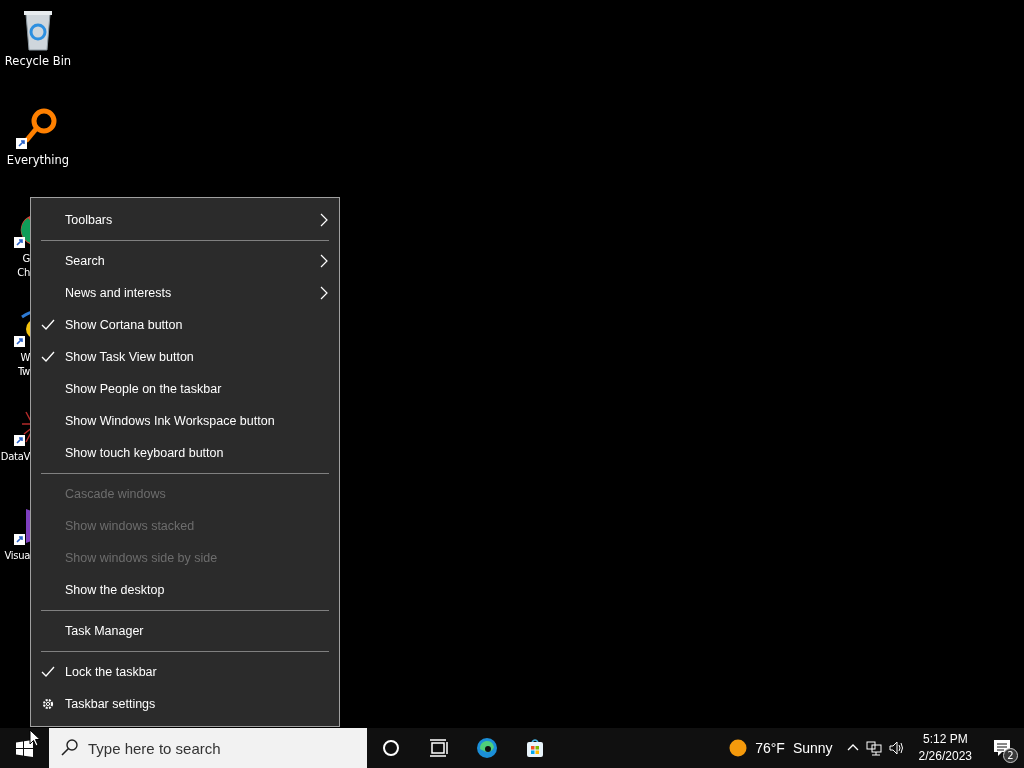 The height and width of the screenshot is (768, 1024). I want to click on search-icon, so click(69, 747).